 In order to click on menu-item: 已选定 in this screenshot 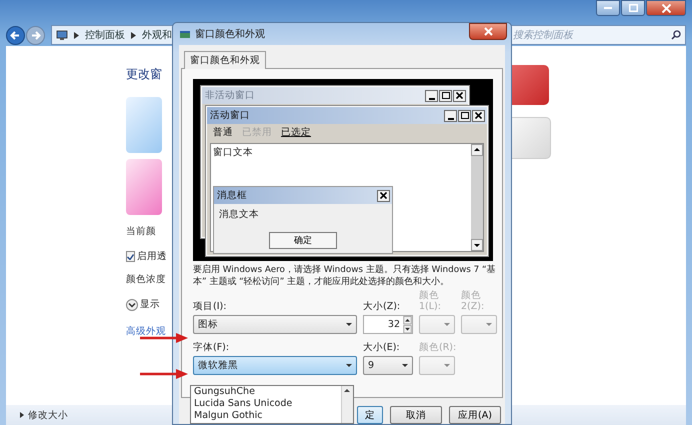, I will do `click(296, 132)`.